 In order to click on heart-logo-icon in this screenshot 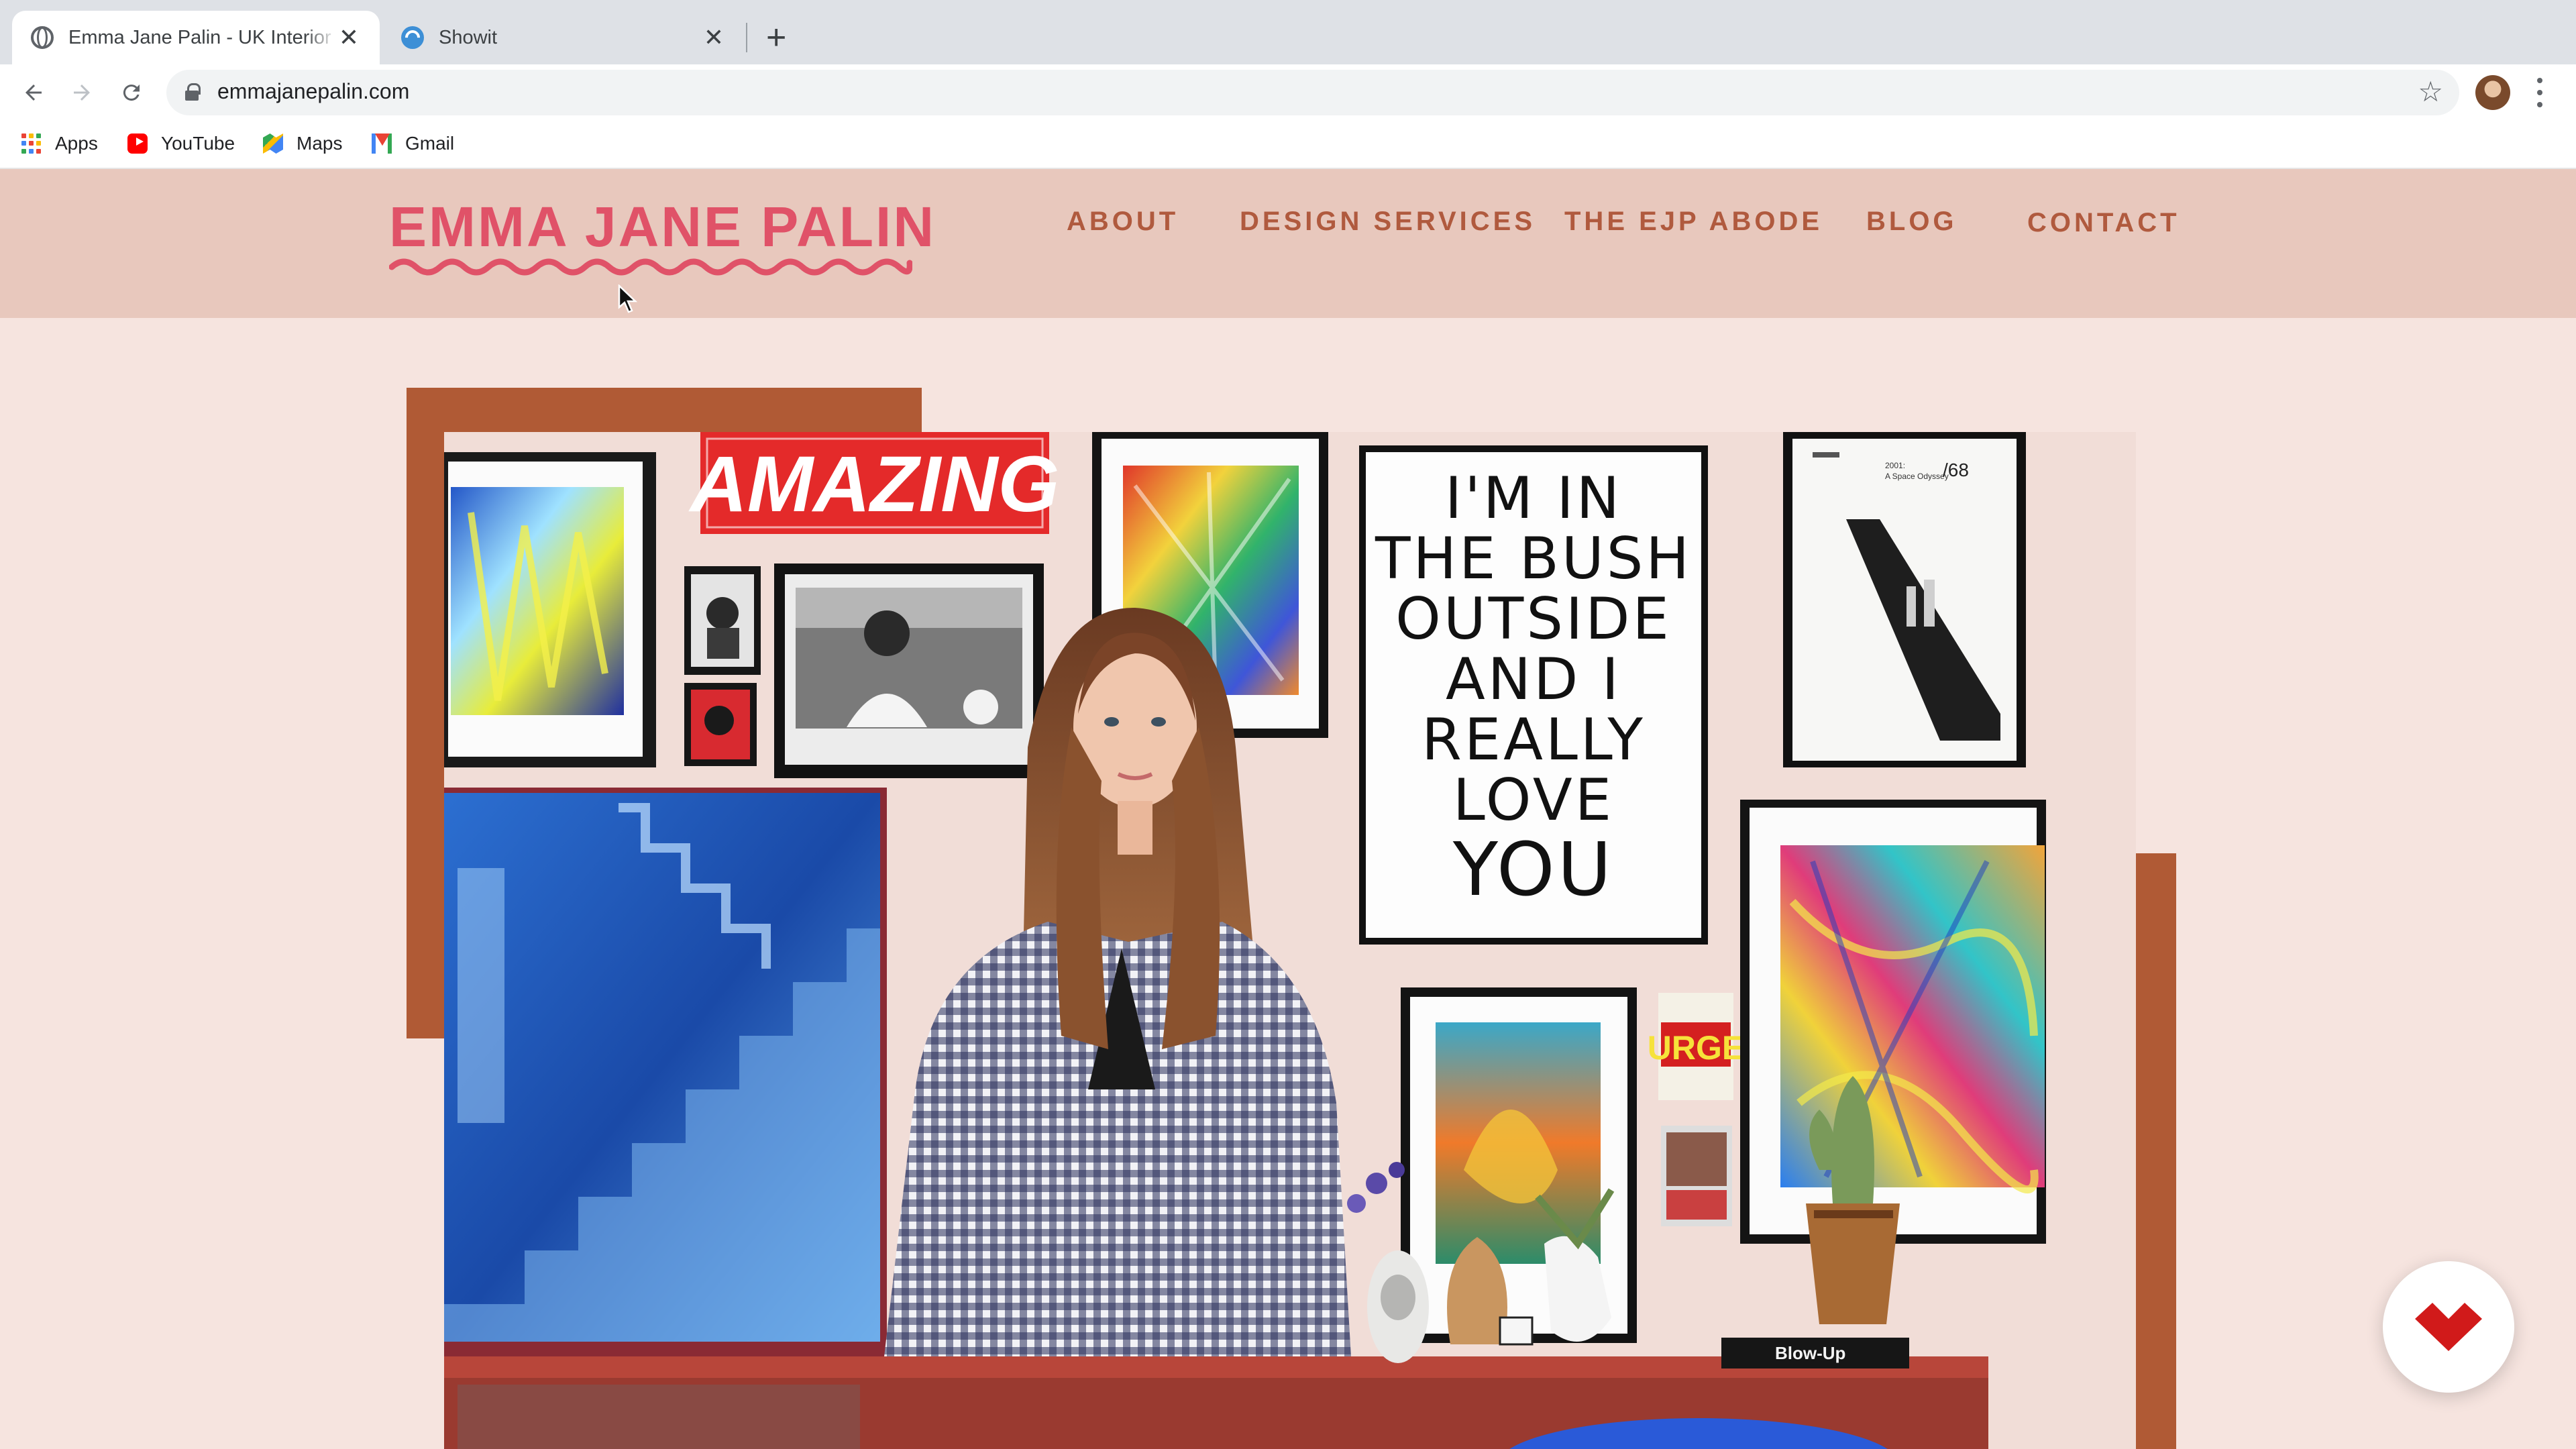, I will do `click(2448, 1327)`.